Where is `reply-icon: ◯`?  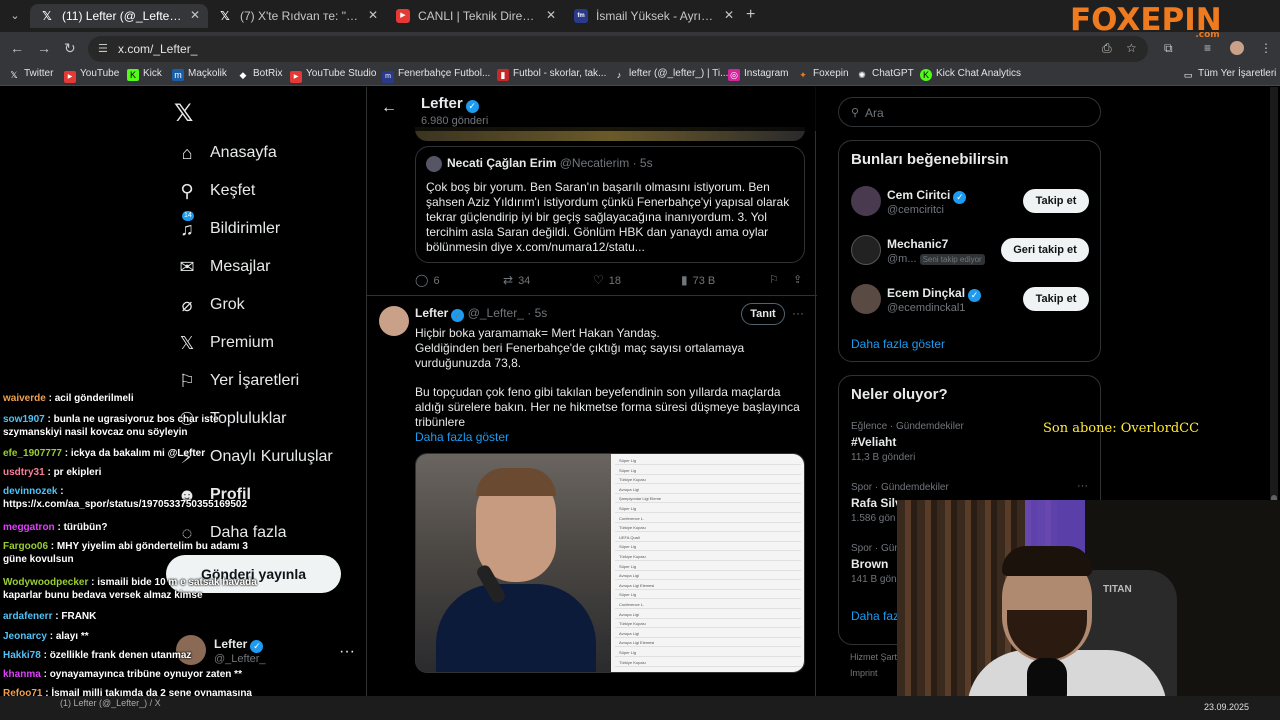
reply-icon: ◯ is located at coordinates (422, 280).